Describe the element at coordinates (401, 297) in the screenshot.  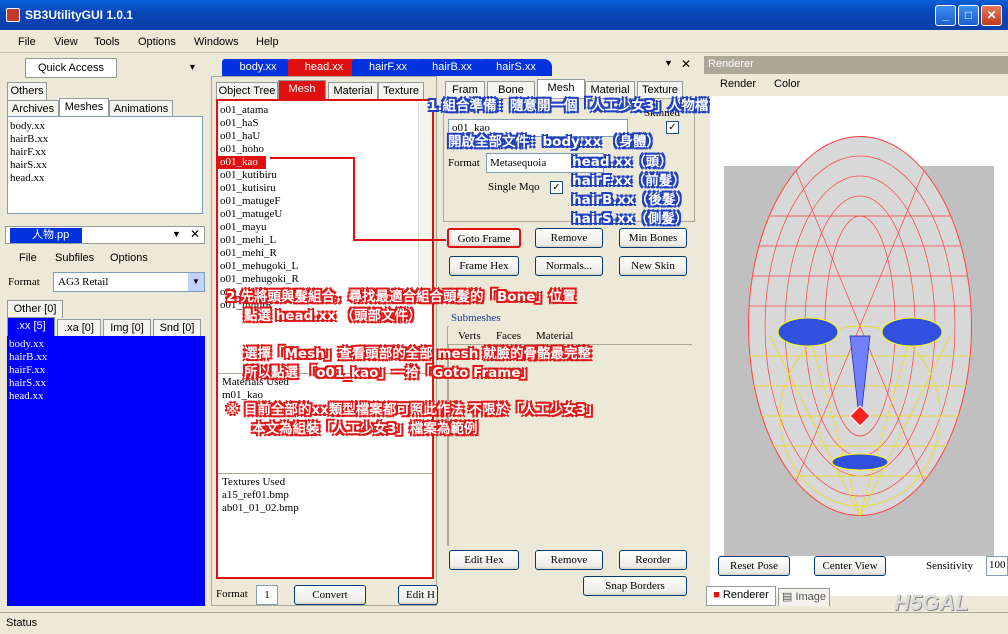
I see `annotation-step2: 2.先將頭與髮組合，尋找最適合組合頭髮的「Bone」位置` at that location.